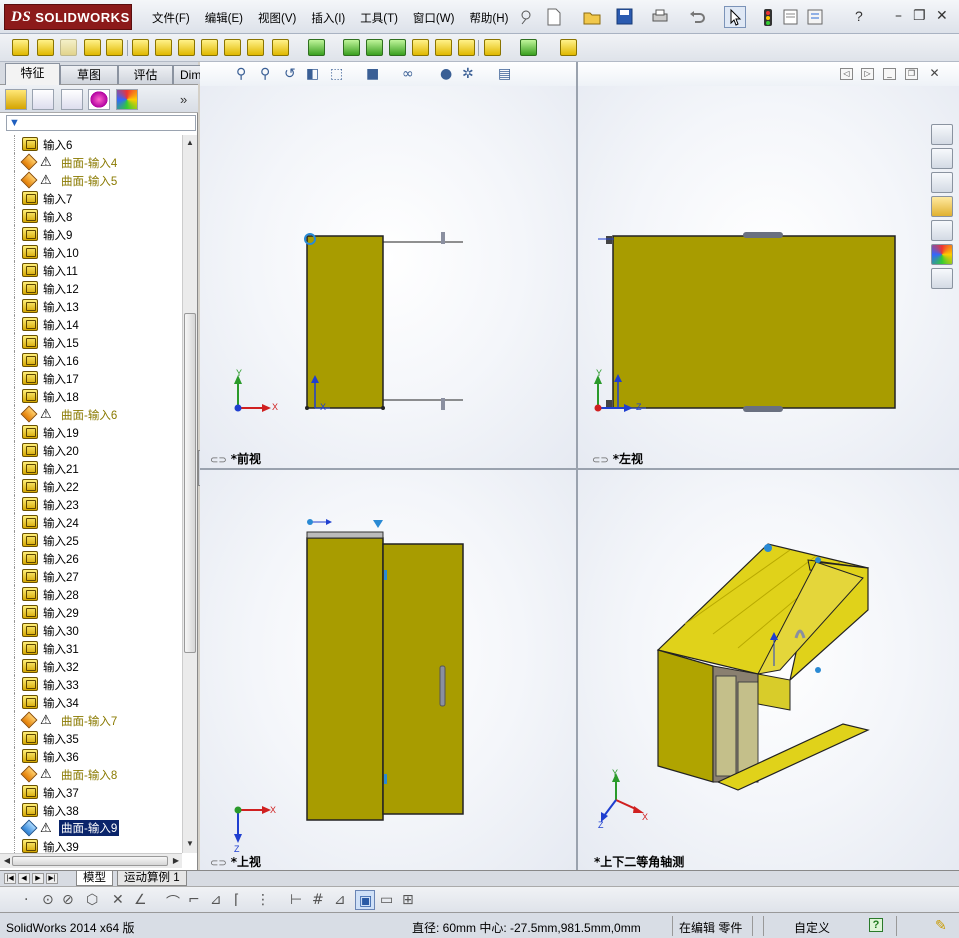  Describe the element at coordinates (48, 900) in the screenshot. I see `circle-icon: ⊙` at that location.